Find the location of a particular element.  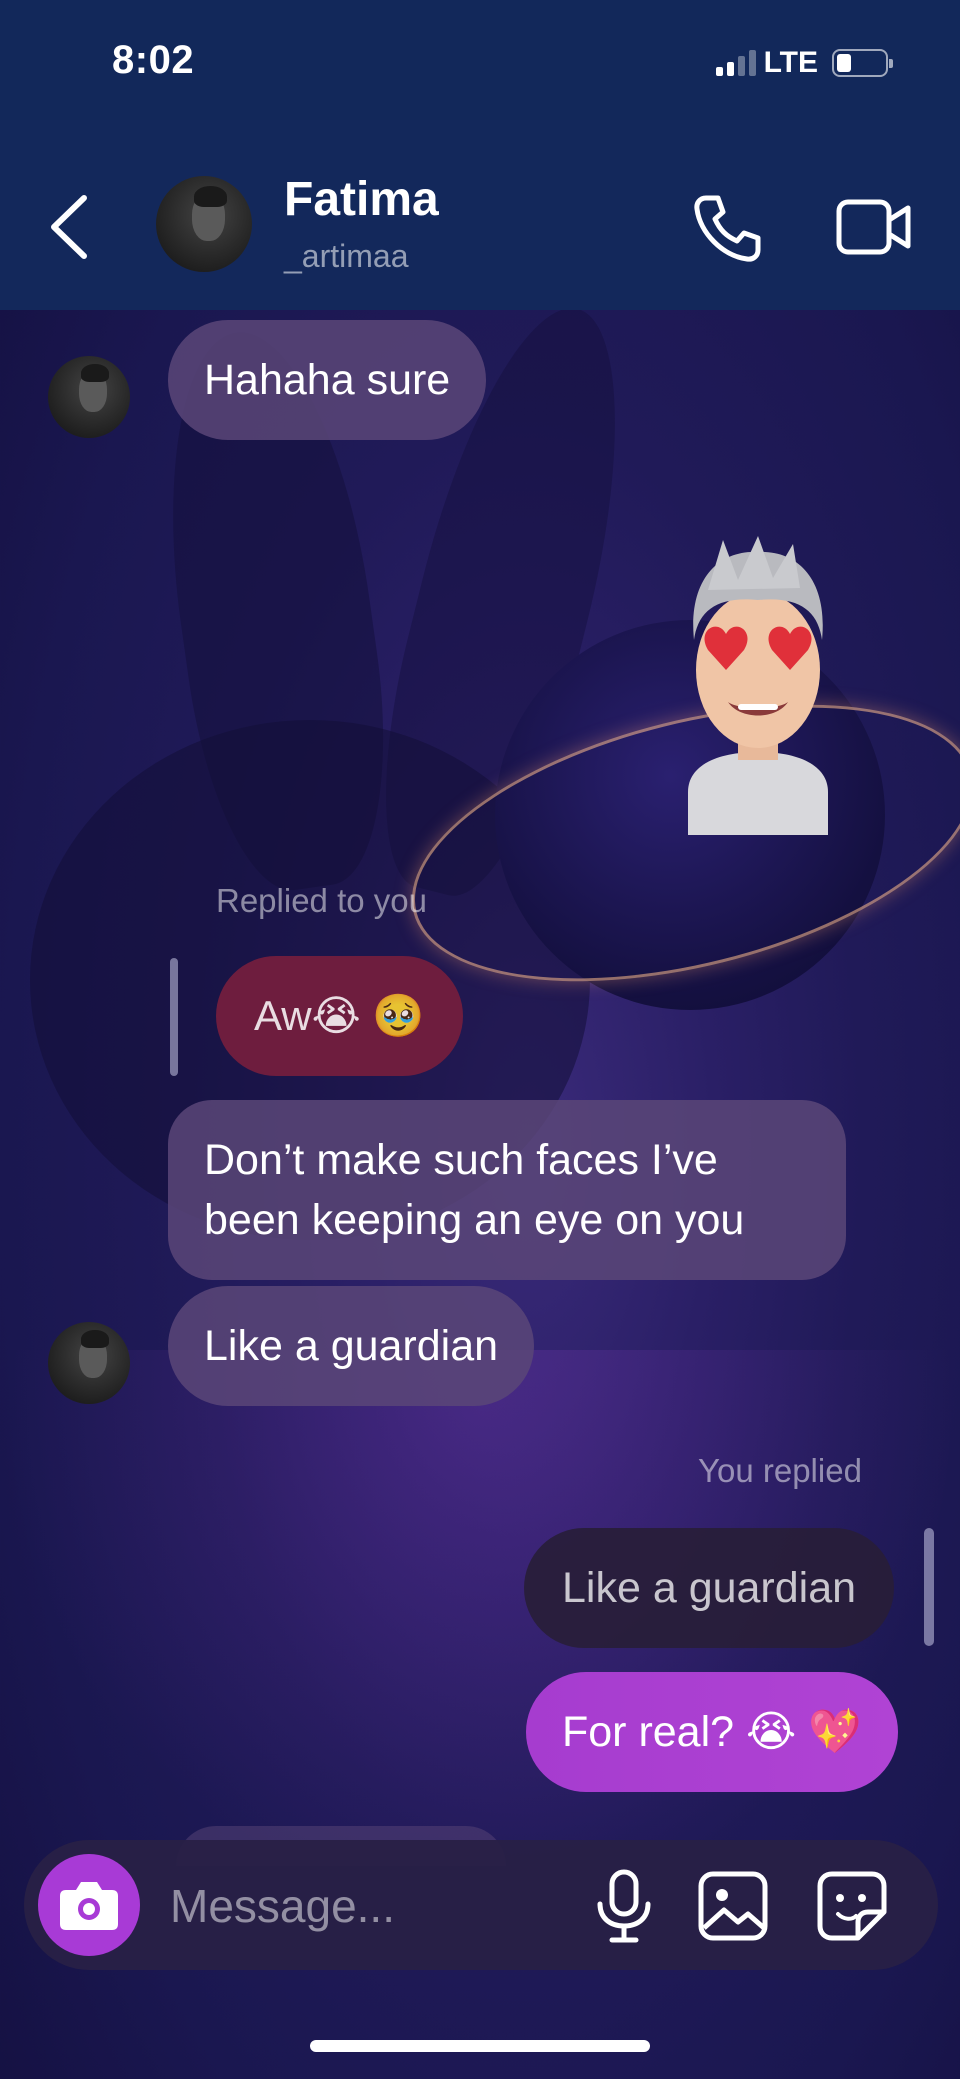

quoted-message: Aw😭 🥹 is located at coordinates (339, 1016).